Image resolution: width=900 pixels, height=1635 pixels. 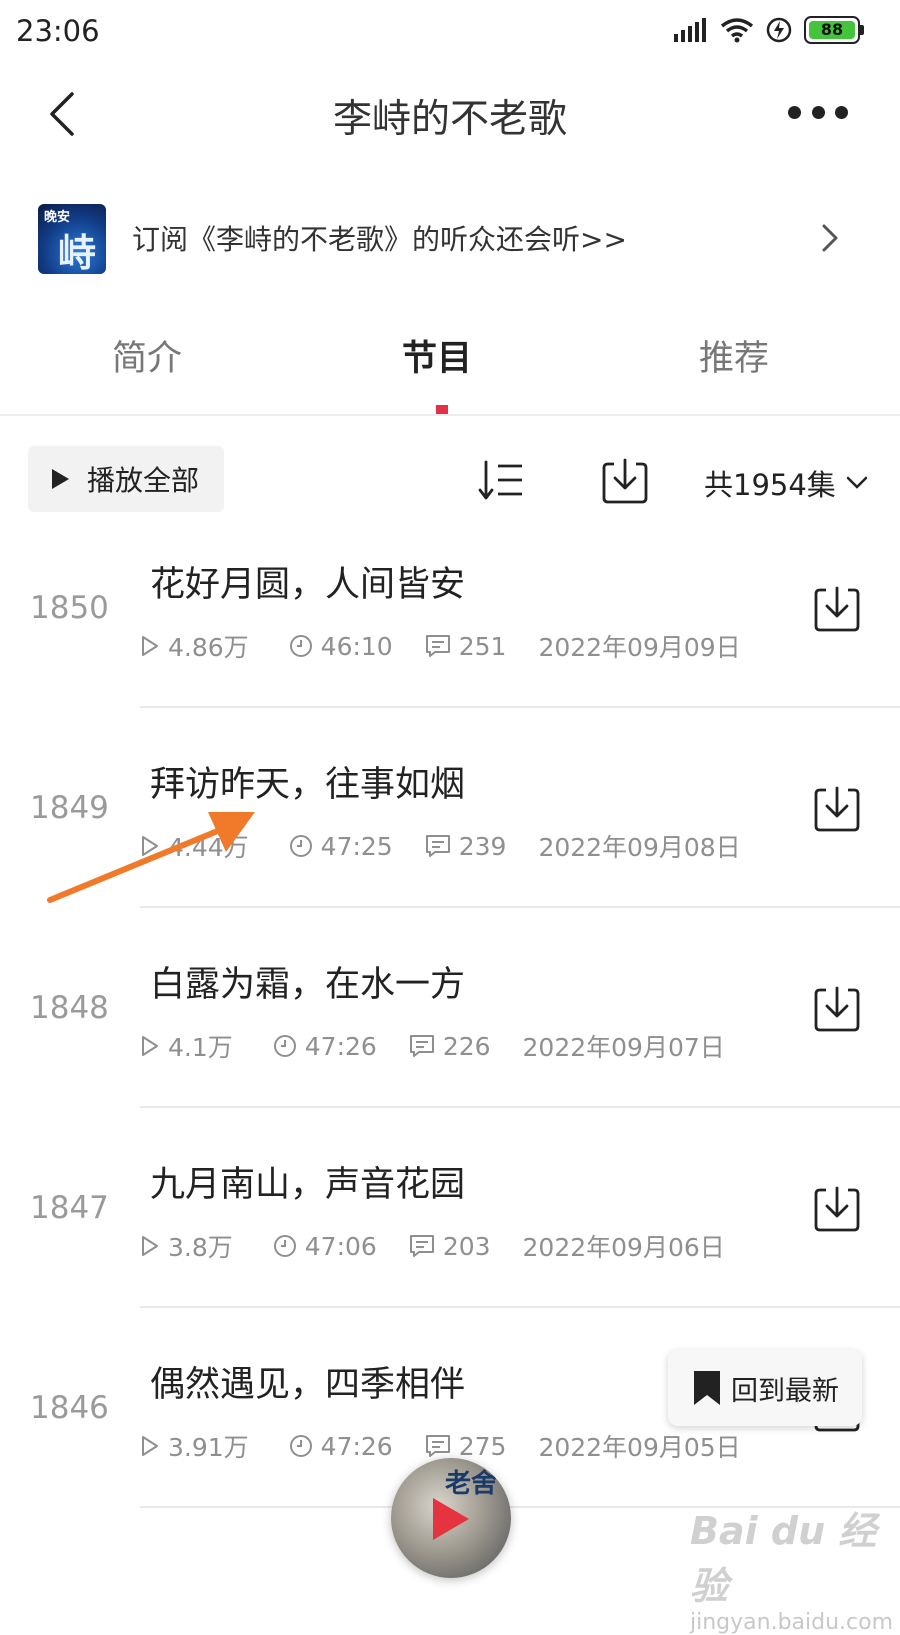 I want to click on episode-meta: 3.8万 47:06 203 2022年09月06日, so click(x=432, y=1246).